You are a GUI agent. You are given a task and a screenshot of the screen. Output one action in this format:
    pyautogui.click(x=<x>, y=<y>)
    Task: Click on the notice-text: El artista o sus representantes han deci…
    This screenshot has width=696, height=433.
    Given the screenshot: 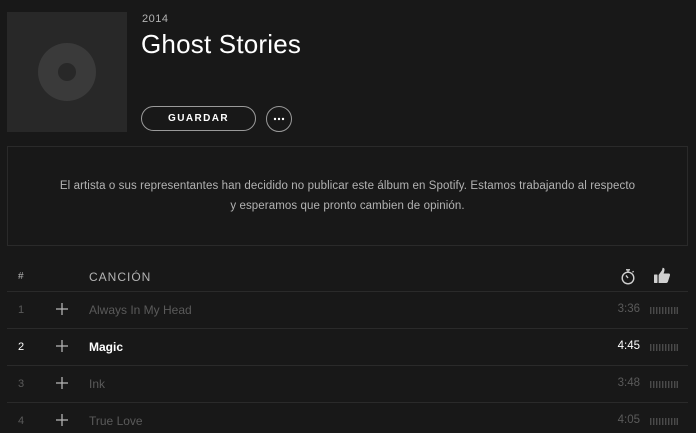 What is the action you would take?
    pyautogui.click(x=347, y=196)
    